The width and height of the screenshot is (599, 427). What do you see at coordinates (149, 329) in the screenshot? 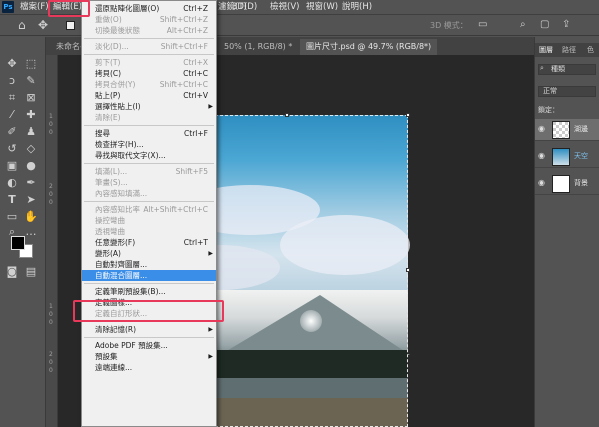
I see `menu-item: 清除記憶(R) ▶` at bounding box center [149, 329].